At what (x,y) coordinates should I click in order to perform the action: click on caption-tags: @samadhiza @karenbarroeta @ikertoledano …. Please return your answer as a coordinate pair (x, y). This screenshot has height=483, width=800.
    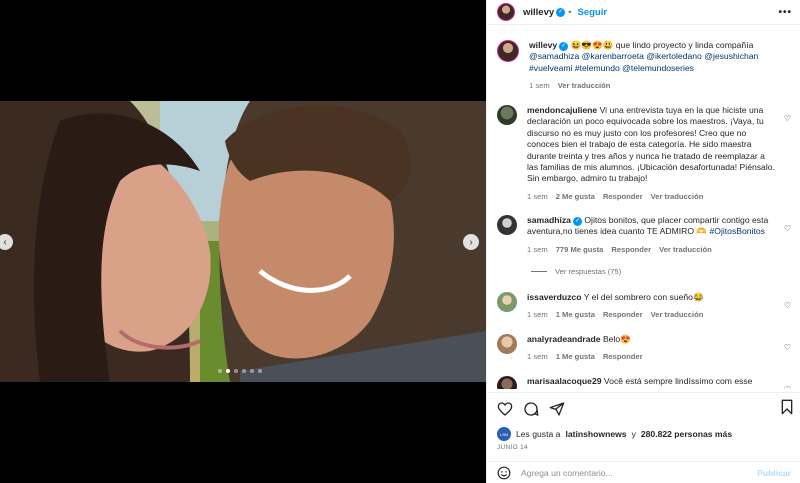
    Looking at the image, I should click on (643, 61).